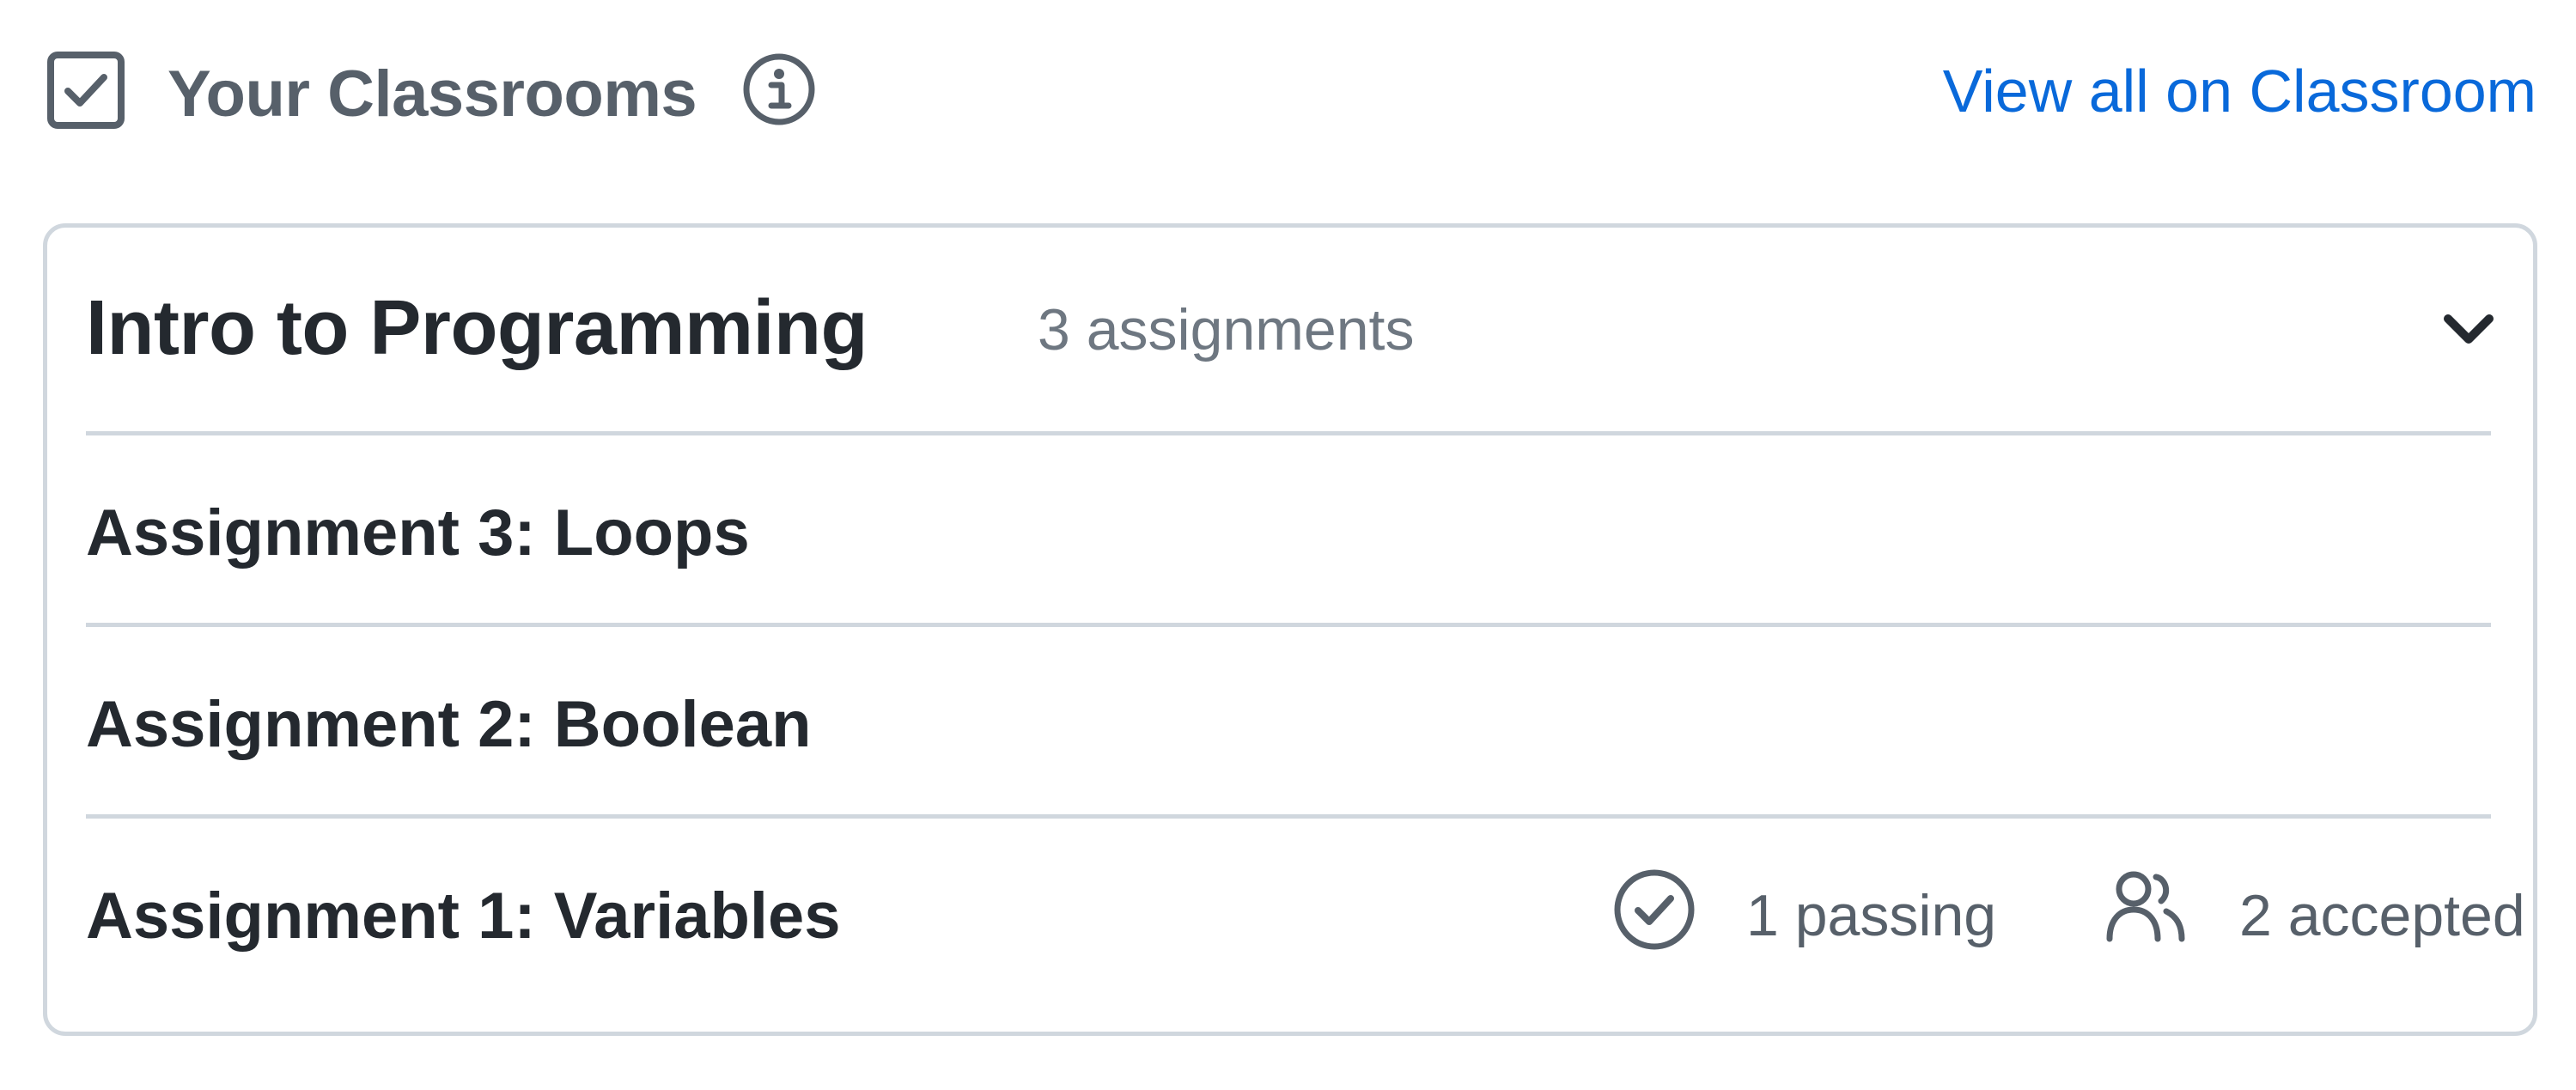  I want to click on classrooms-header: Your Classrooms View all on Classroom, so click(1292, 90).